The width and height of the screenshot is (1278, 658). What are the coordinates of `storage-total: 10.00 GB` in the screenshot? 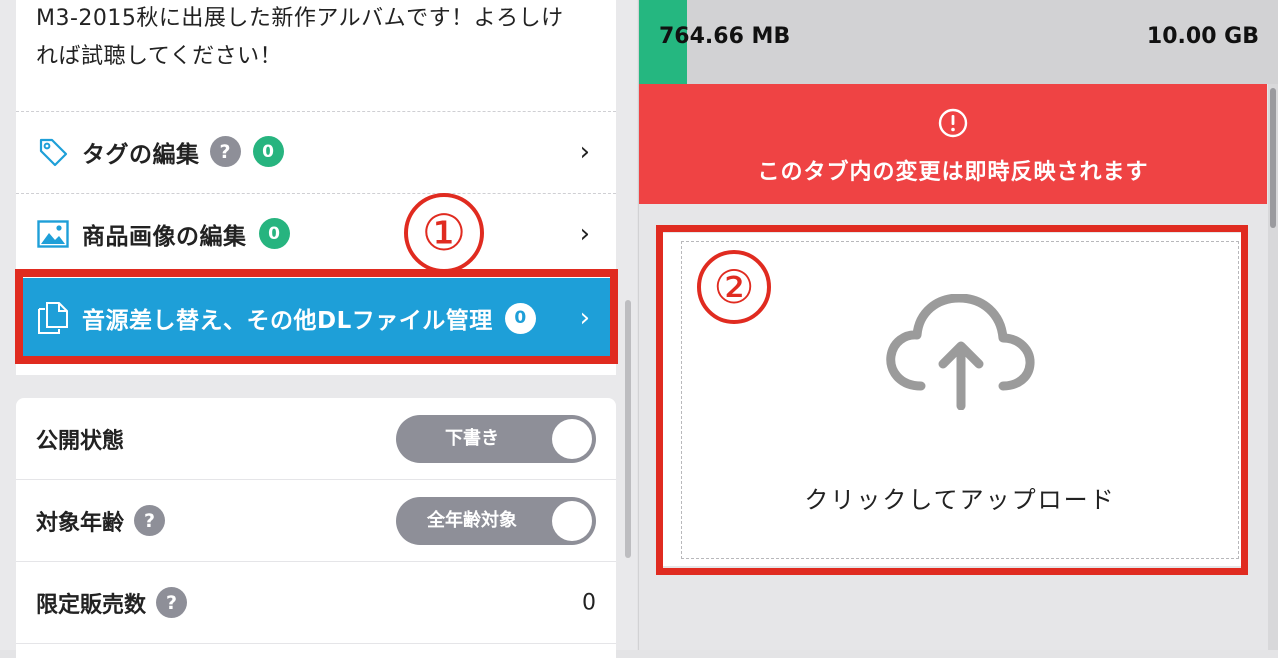 It's located at (1202, 36).